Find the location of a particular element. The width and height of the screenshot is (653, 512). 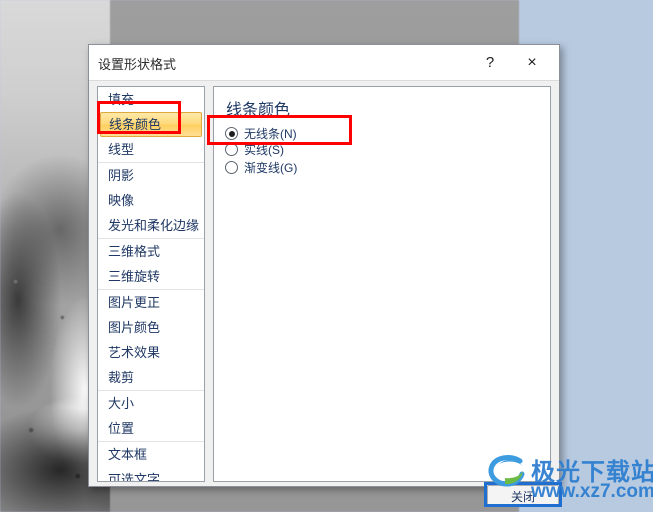

sidebar-item: 图片更正 is located at coordinates (151, 302).